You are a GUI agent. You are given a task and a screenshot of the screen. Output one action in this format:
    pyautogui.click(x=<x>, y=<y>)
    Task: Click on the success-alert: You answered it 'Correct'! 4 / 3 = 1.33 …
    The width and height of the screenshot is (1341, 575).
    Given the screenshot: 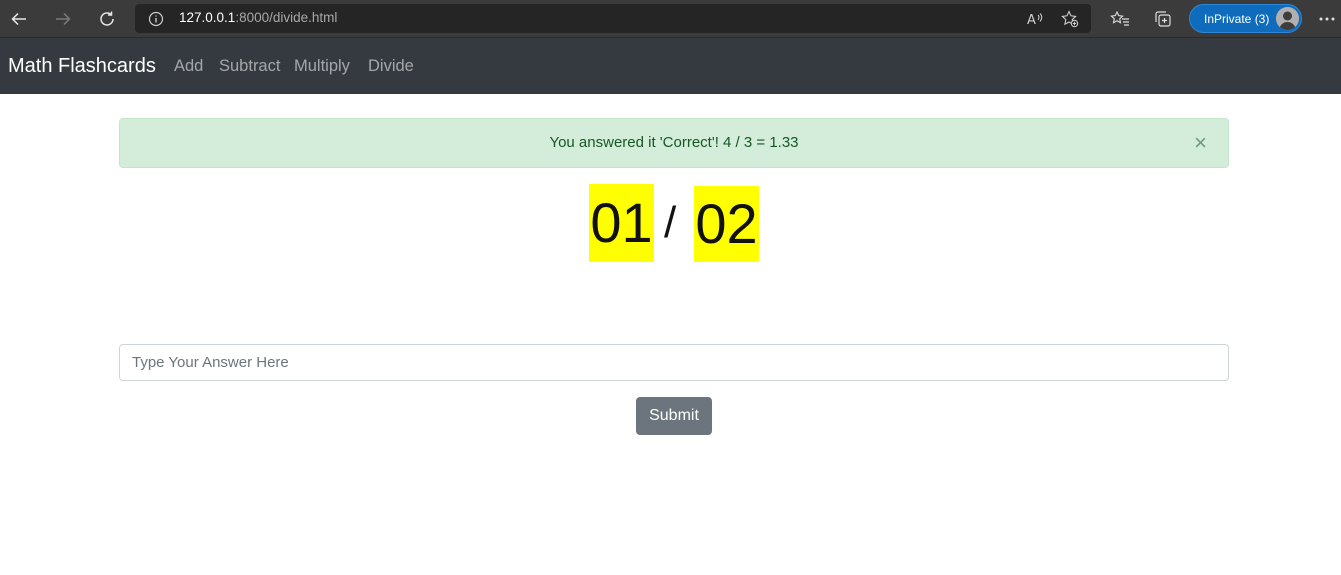 What is the action you would take?
    pyautogui.click(x=674, y=143)
    